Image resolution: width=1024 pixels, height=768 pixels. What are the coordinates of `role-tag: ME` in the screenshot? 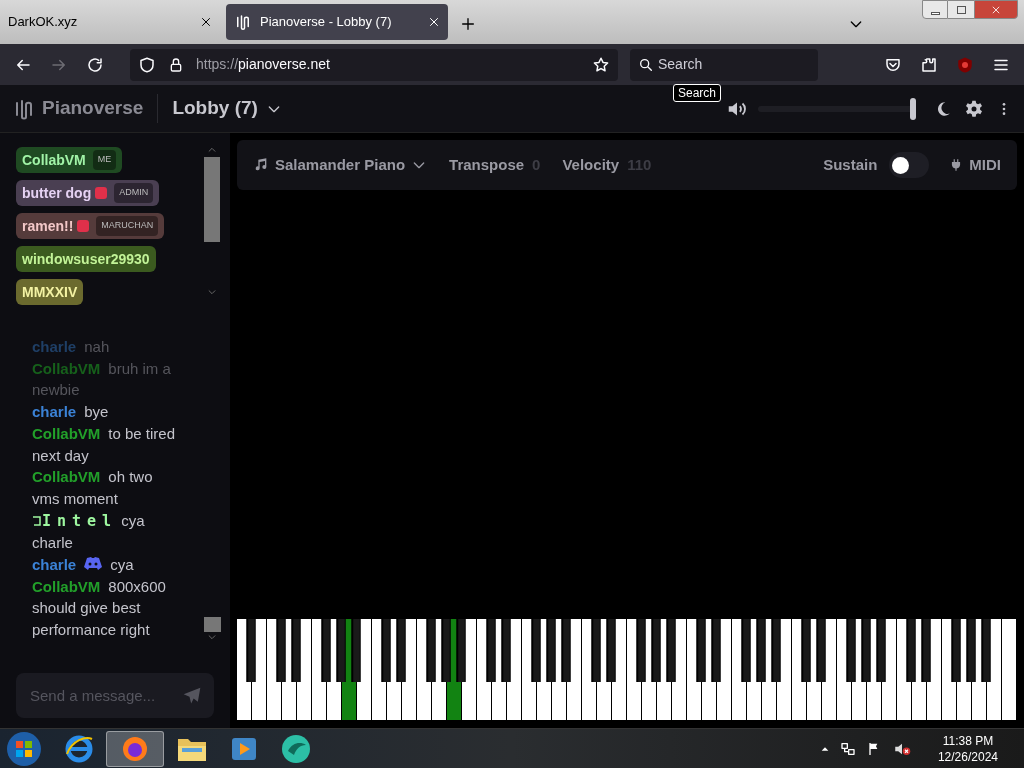 It's located at (104, 160).